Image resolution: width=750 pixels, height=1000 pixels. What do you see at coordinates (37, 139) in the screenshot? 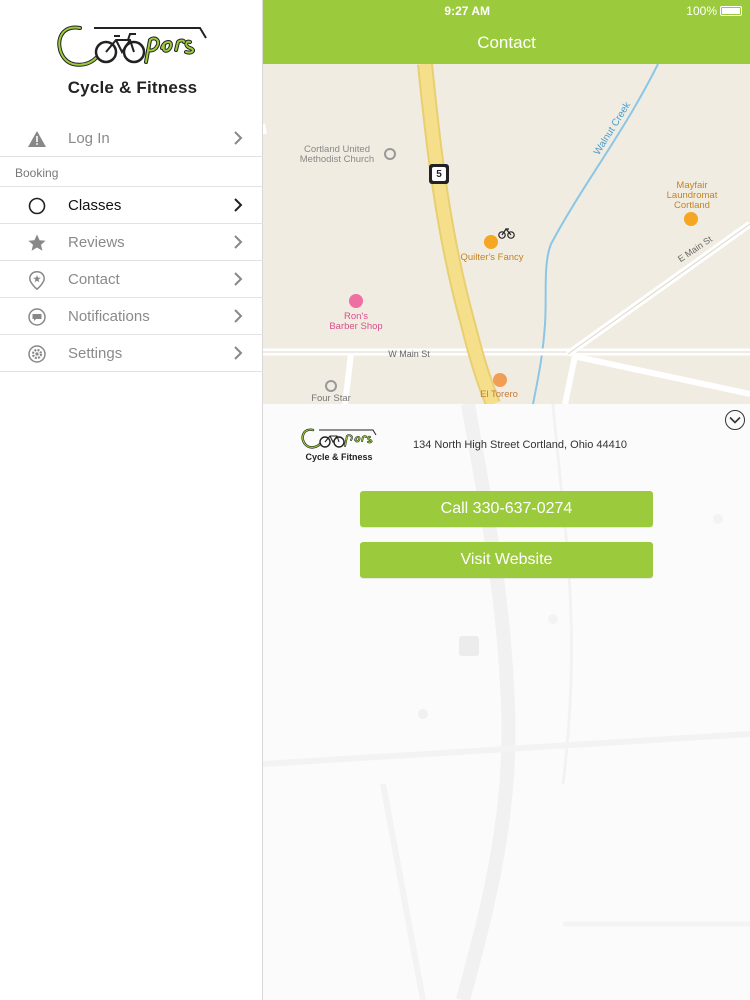
I see `warning-icon` at bounding box center [37, 139].